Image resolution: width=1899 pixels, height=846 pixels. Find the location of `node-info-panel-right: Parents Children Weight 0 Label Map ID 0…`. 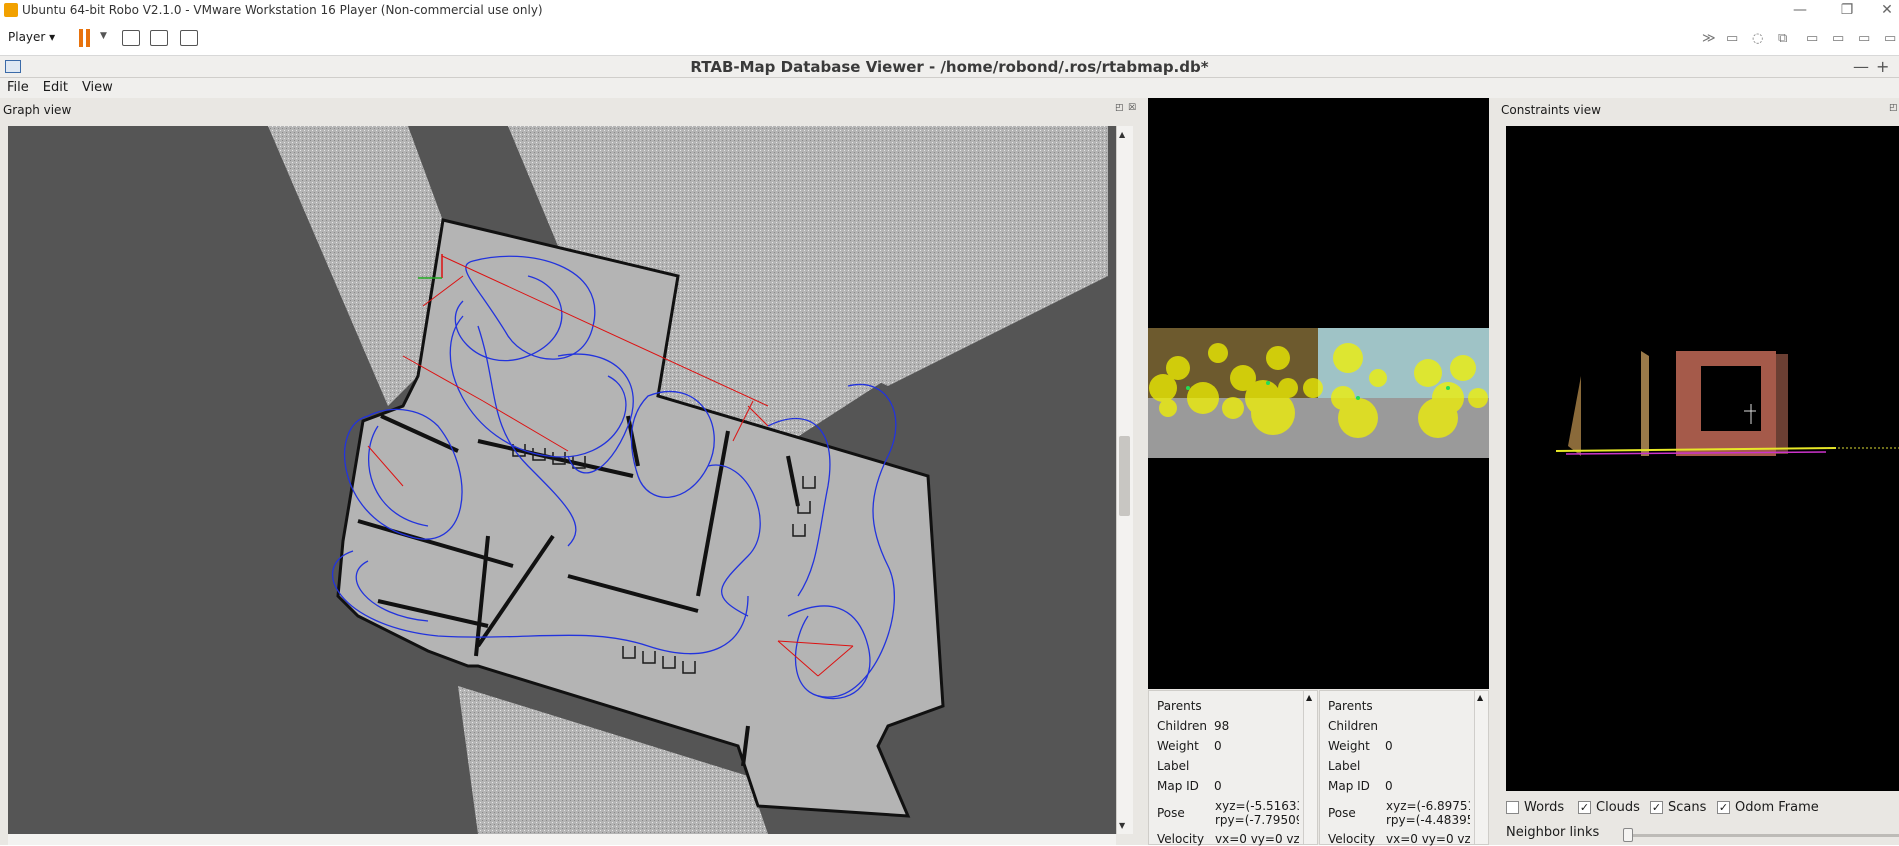

node-info-panel-right: Parents Children Weight 0 Label Map ID 0… is located at coordinates (1404, 768).